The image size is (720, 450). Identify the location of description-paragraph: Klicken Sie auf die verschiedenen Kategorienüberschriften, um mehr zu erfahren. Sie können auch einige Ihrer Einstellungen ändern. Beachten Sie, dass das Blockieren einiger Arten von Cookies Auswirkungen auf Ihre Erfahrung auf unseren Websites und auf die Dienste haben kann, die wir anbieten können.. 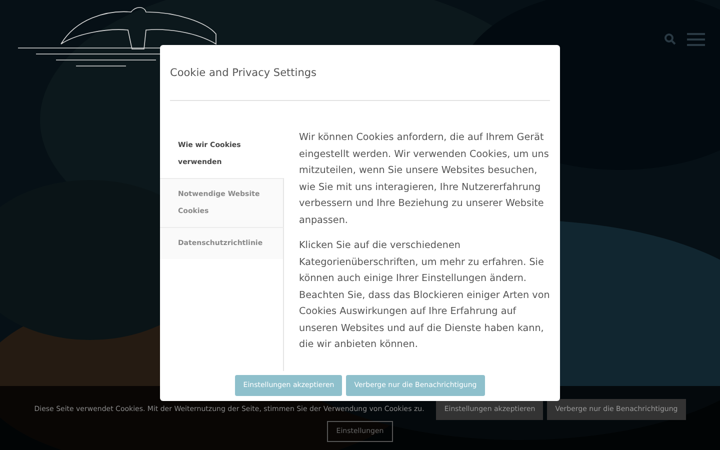
(425, 295).